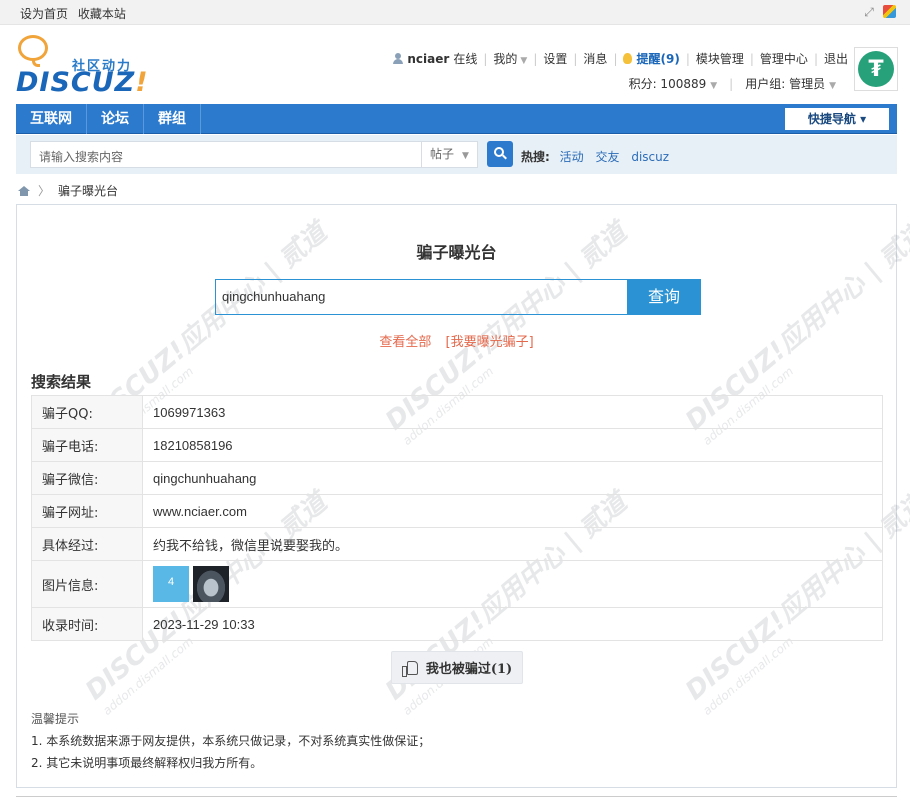 This screenshot has height=805, width=910. I want to click on row-value: www.nciaer.com, so click(512, 511).